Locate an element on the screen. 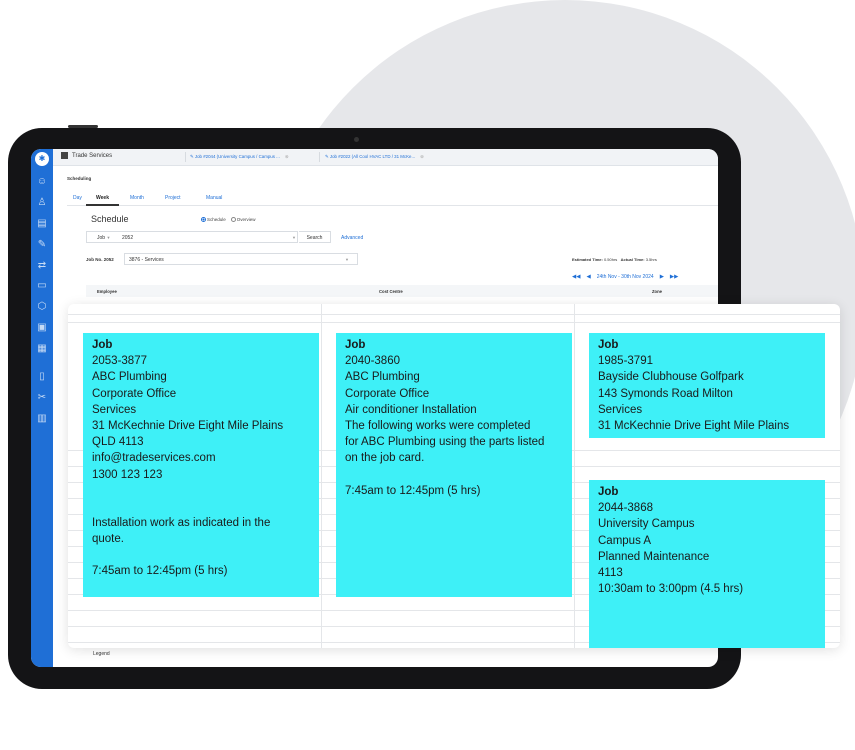  view-tabs: Day Week Month Project Manual is located at coordinates (392, 199).